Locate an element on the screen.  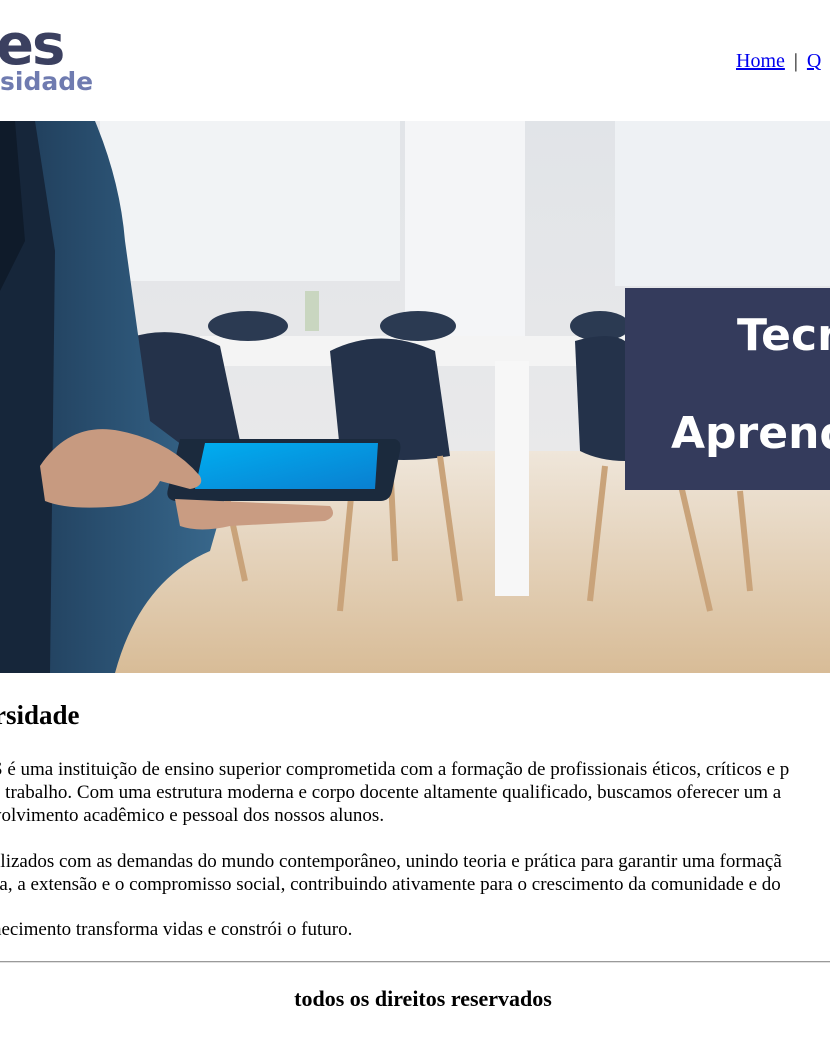
footer-copyright: todos os direitos reservados is located at coordinates (423, 998).